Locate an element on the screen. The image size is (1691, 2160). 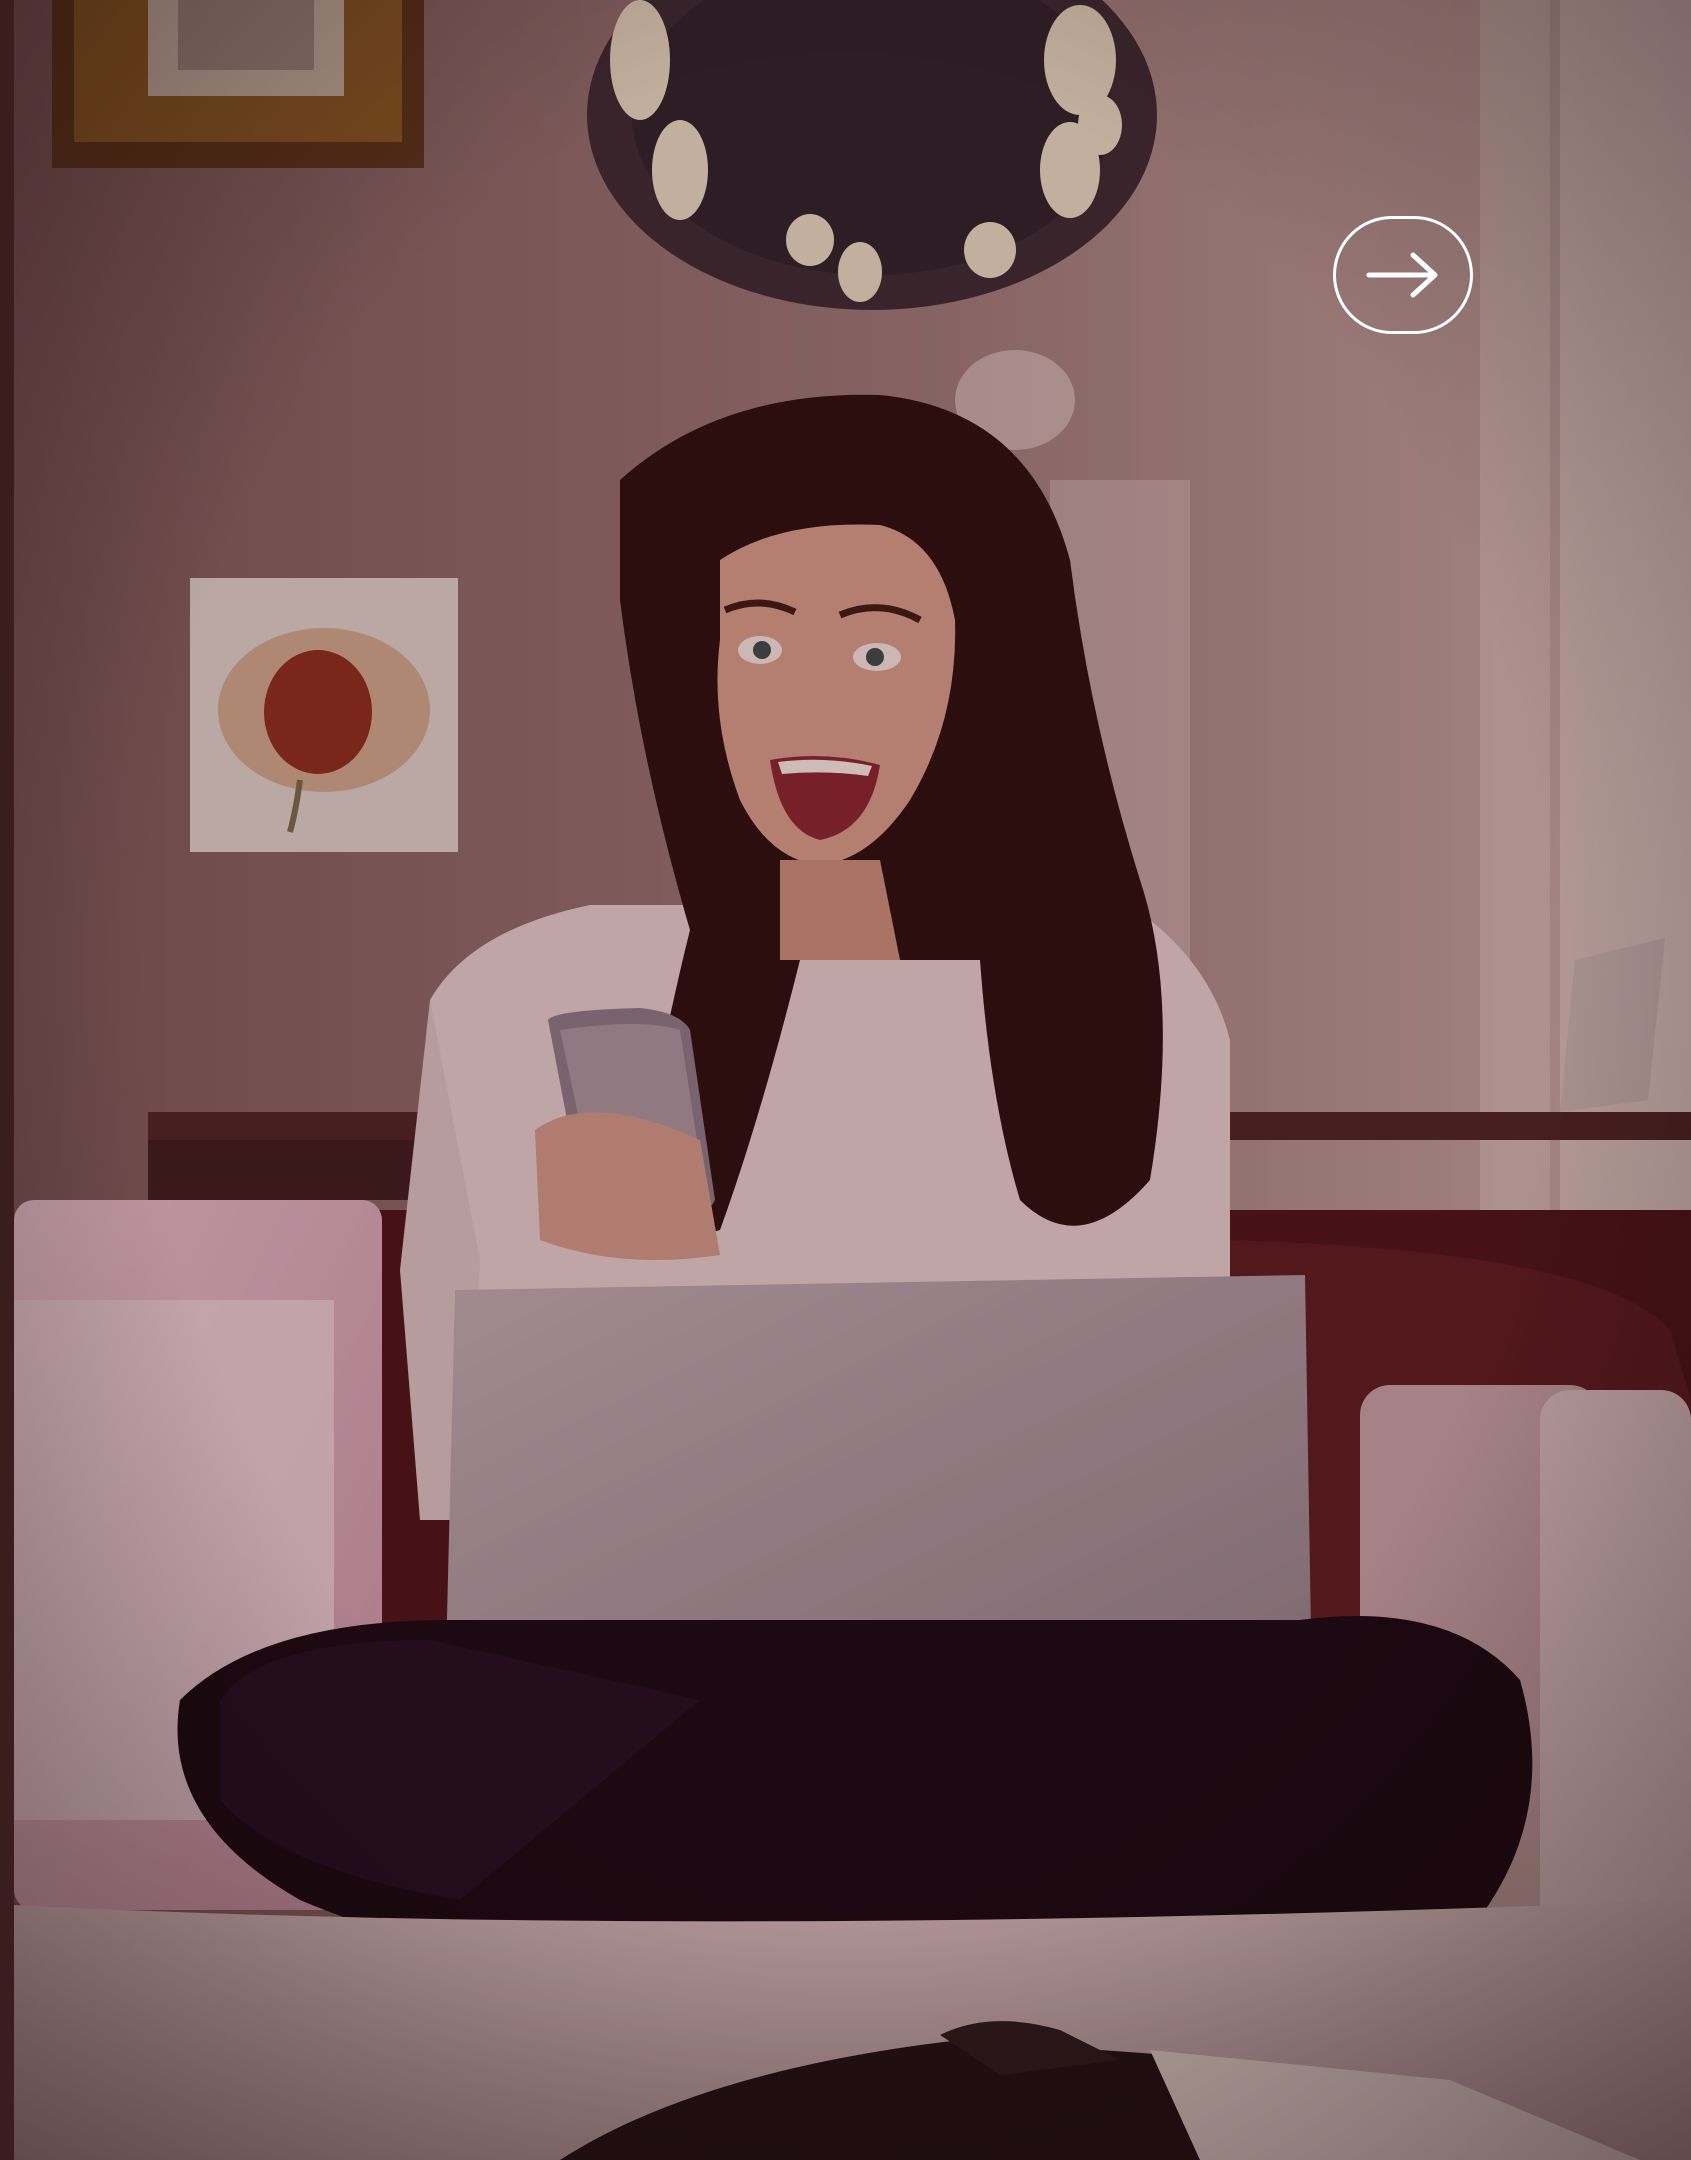
arrow-right-icon is located at coordinates (1403, 275).